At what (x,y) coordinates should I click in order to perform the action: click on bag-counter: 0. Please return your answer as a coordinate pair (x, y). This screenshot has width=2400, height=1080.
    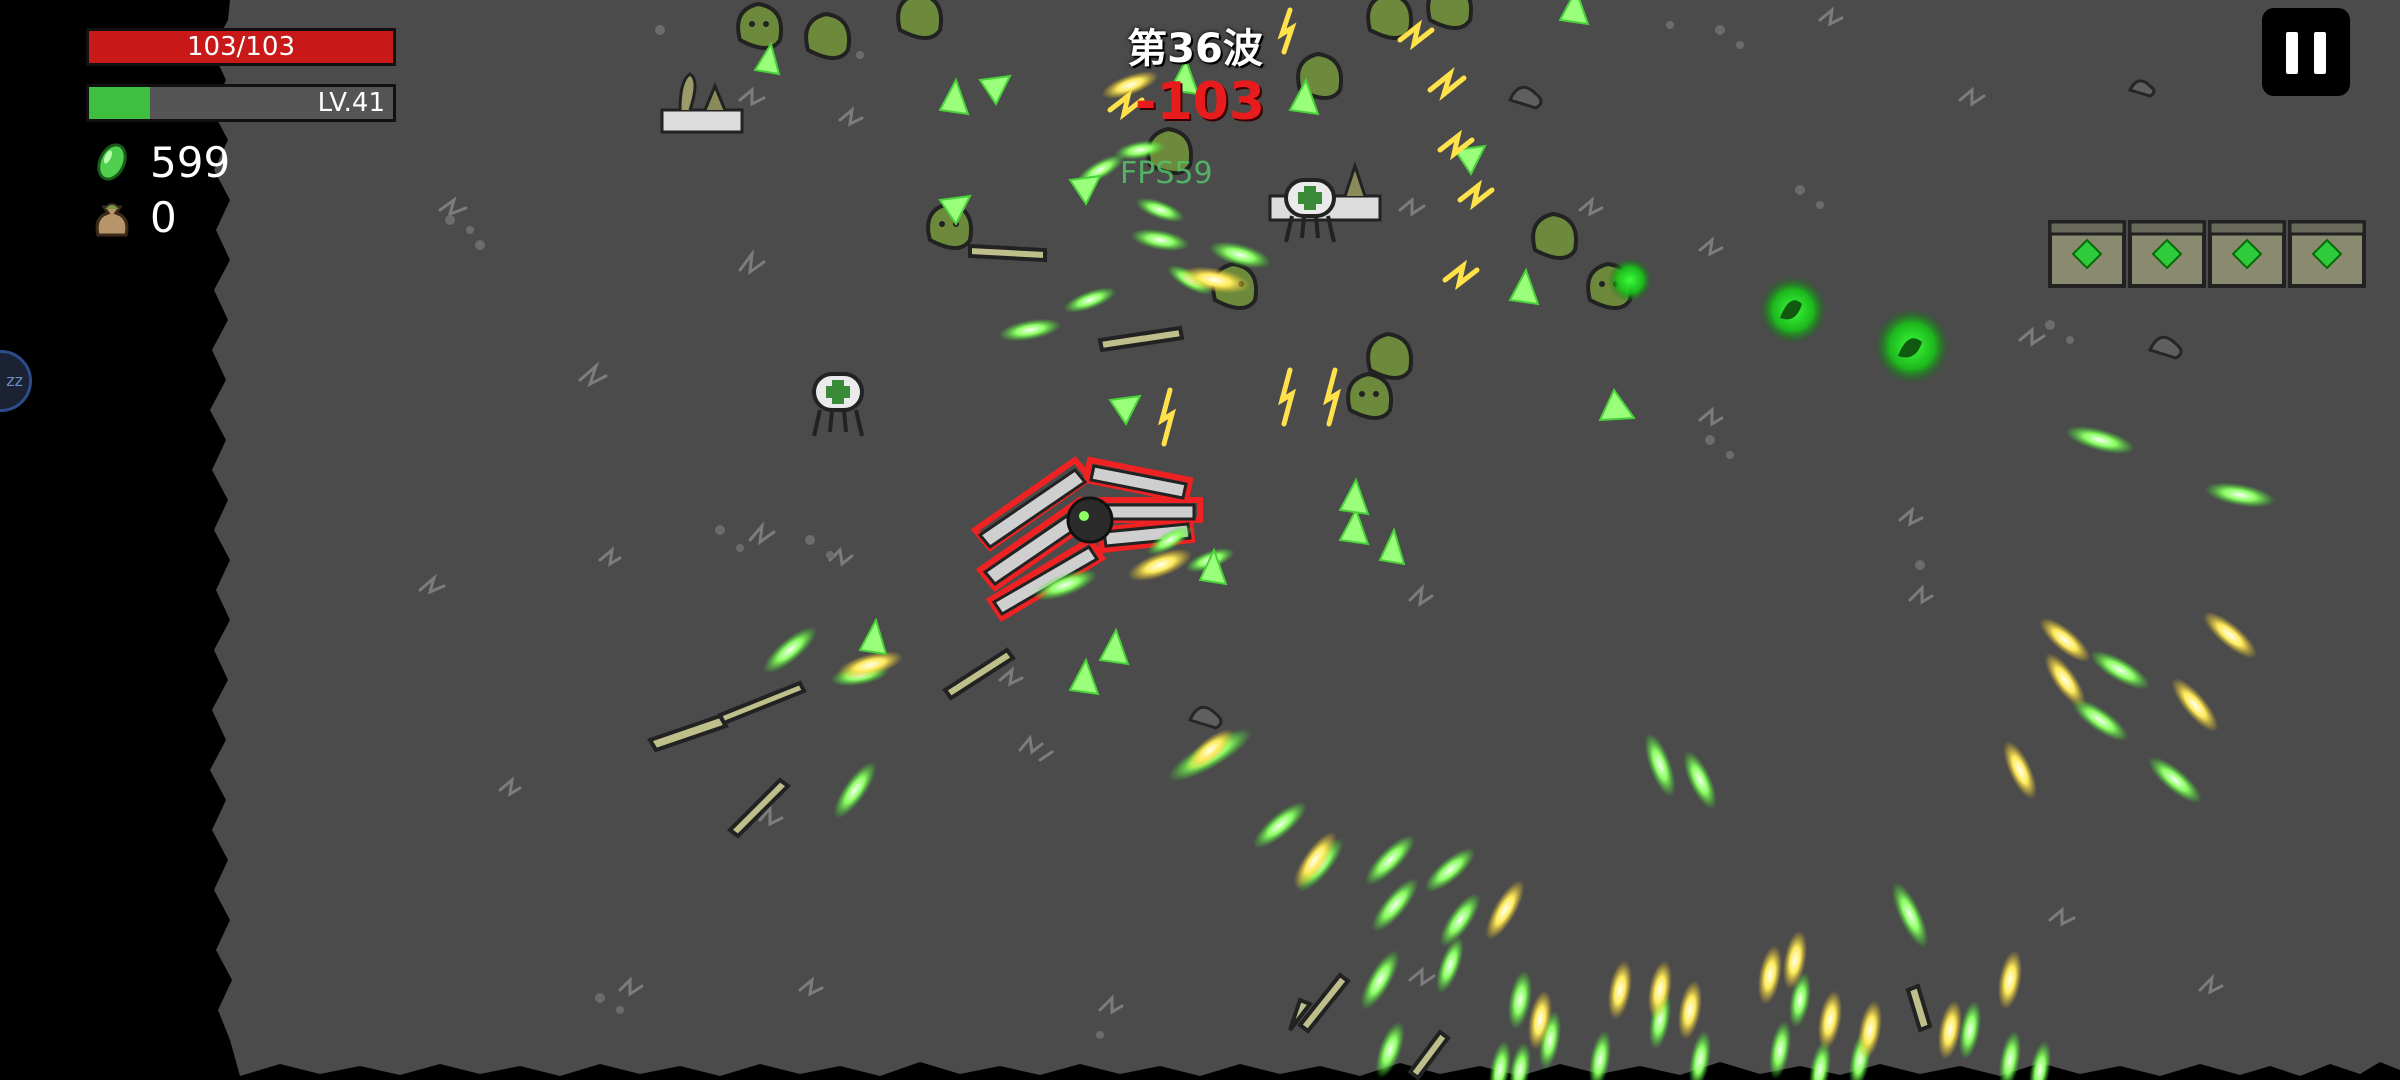
    Looking at the image, I should click on (133, 217).